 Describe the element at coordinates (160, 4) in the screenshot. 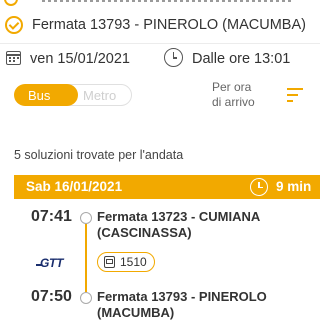

I see `previous-route-strip` at that location.